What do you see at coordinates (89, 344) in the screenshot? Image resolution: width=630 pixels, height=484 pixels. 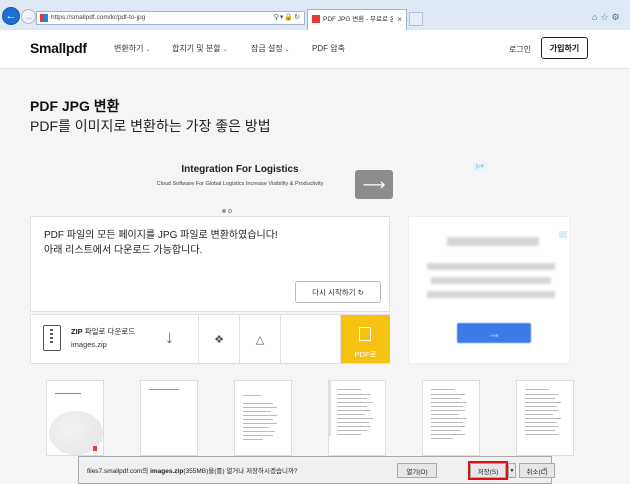 I see `zip-file-name: images.zip` at bounding box center [89, 344].